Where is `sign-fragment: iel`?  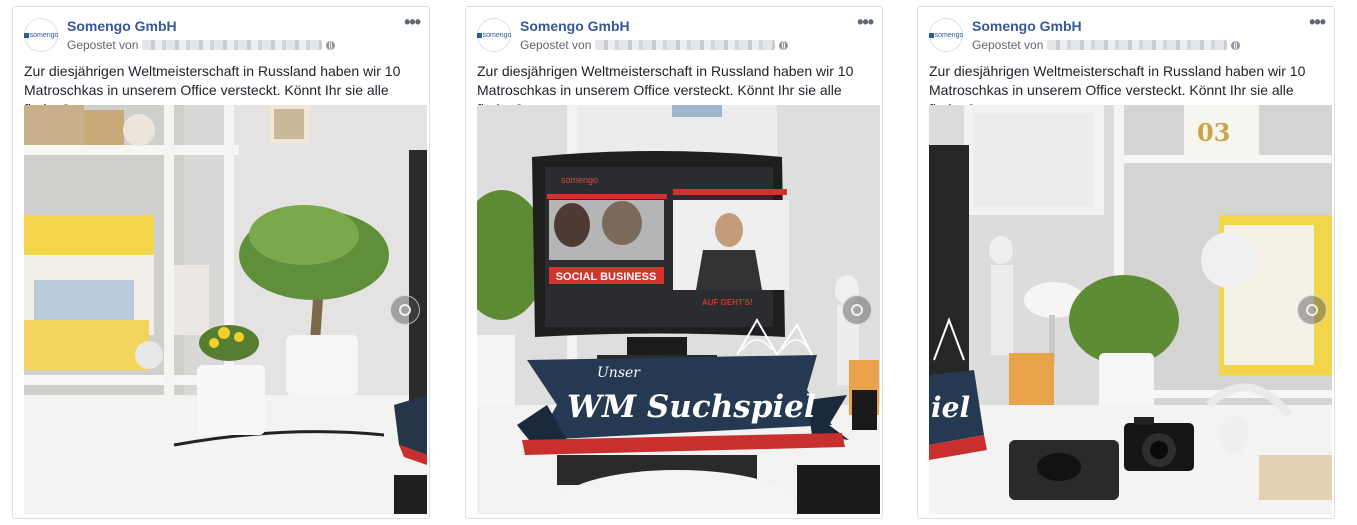
sign-fragment: iel is located at coordinates (950, 407).